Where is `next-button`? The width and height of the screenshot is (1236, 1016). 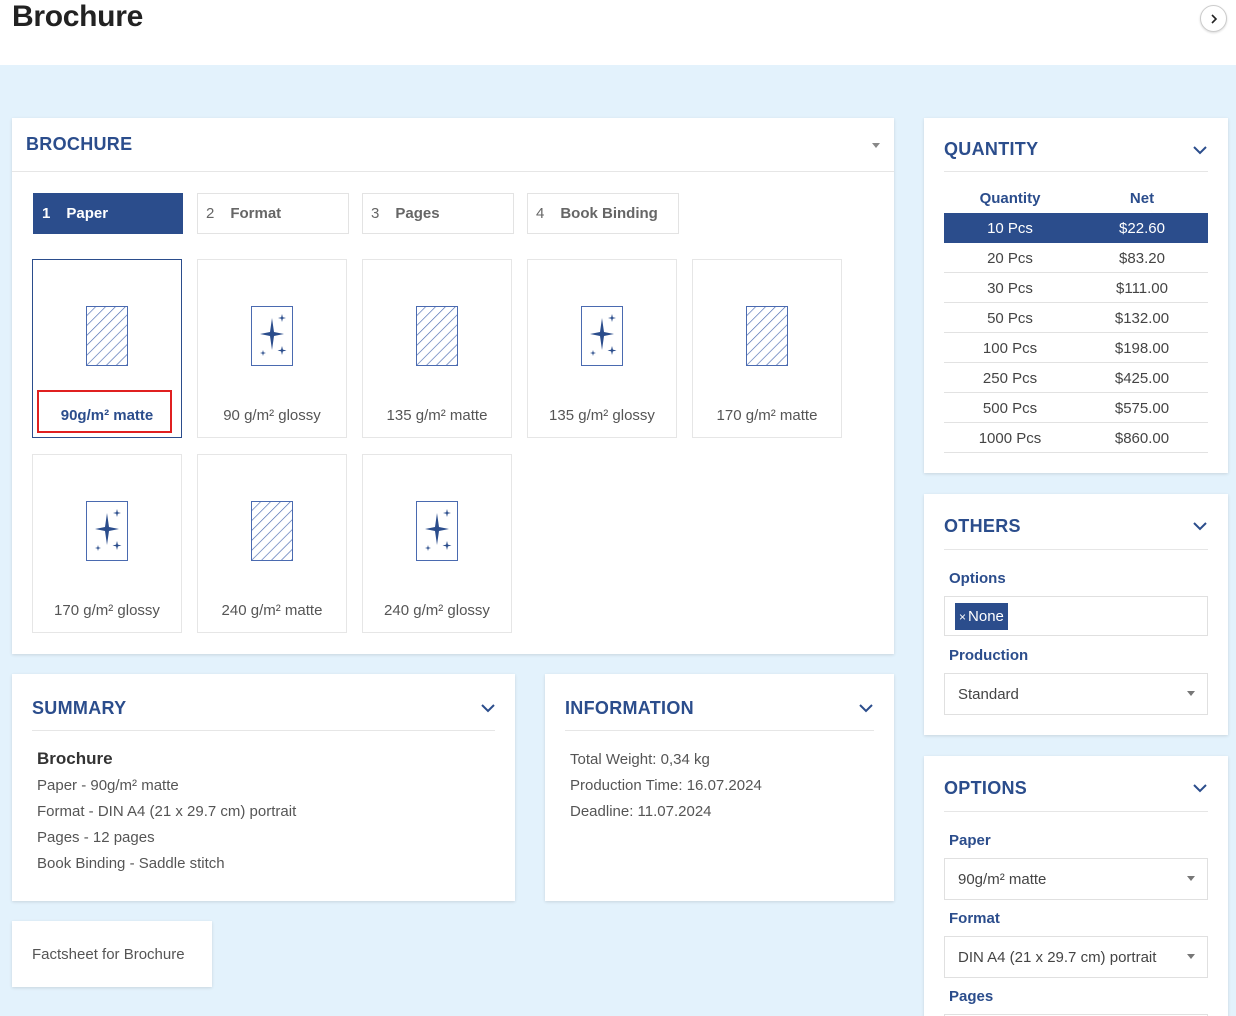 next-button is located at coordinates (1213, 18).